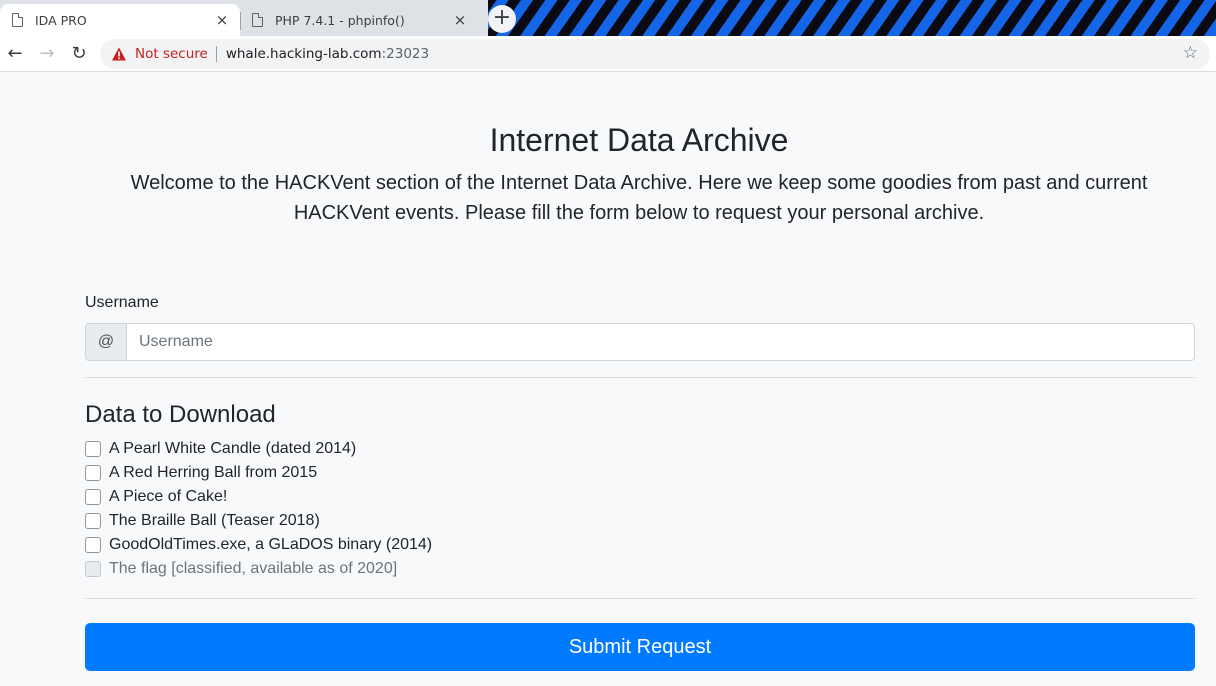 The width and height of the screenshot is (1216, 686). Describe the element at coordinates (61, 20) in the screenshot. I see `tab-title: IDA PRO` at that location.